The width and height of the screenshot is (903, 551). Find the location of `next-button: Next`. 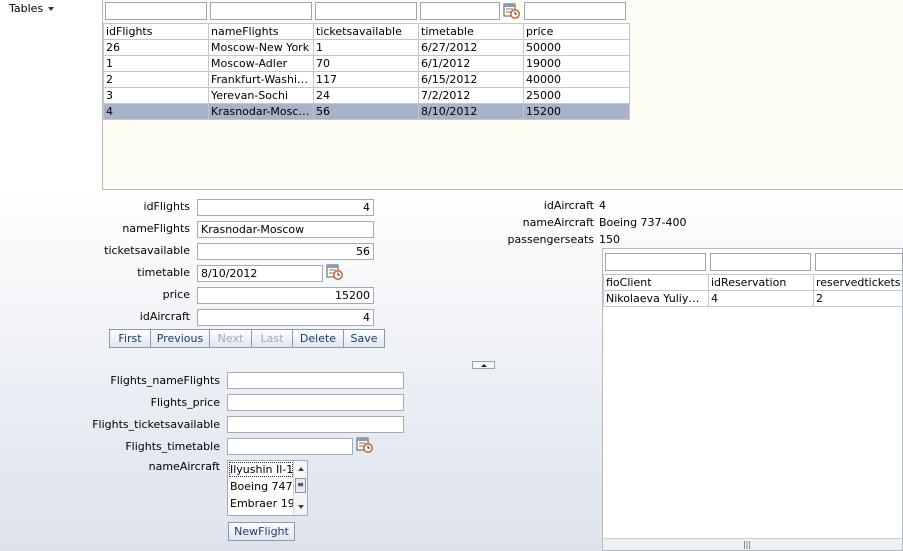

next-button: Next is located at coordinates (230, 338).